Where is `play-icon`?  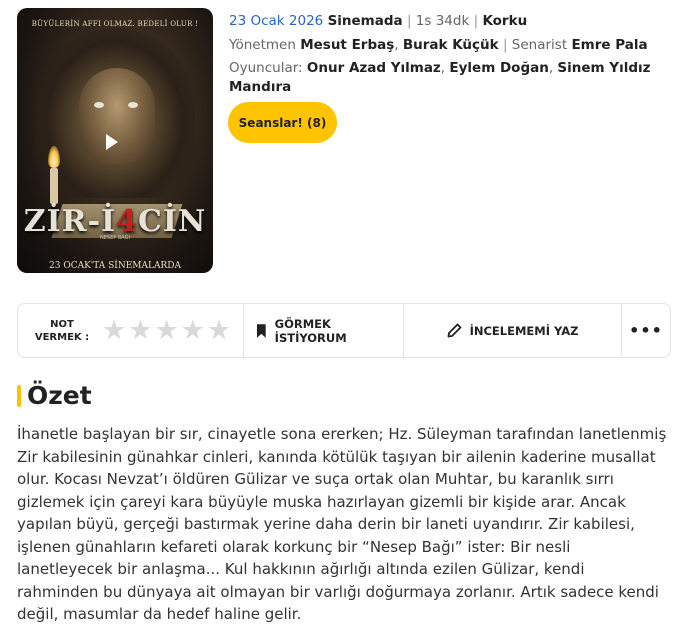
play-icon is located at coordinates (112, 142).